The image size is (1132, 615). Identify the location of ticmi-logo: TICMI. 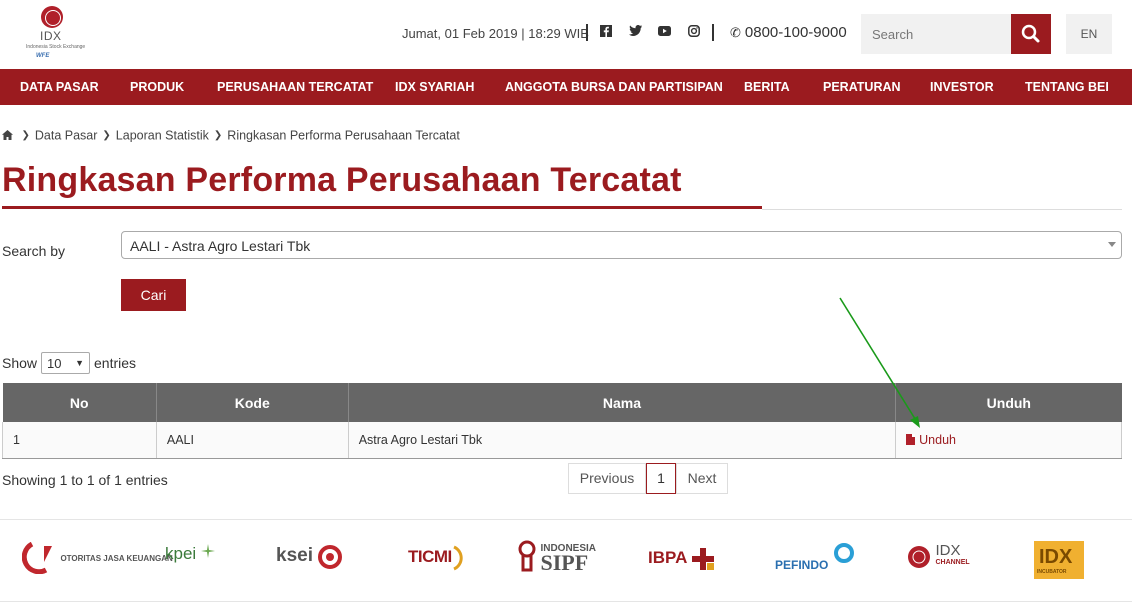
(439, 565).